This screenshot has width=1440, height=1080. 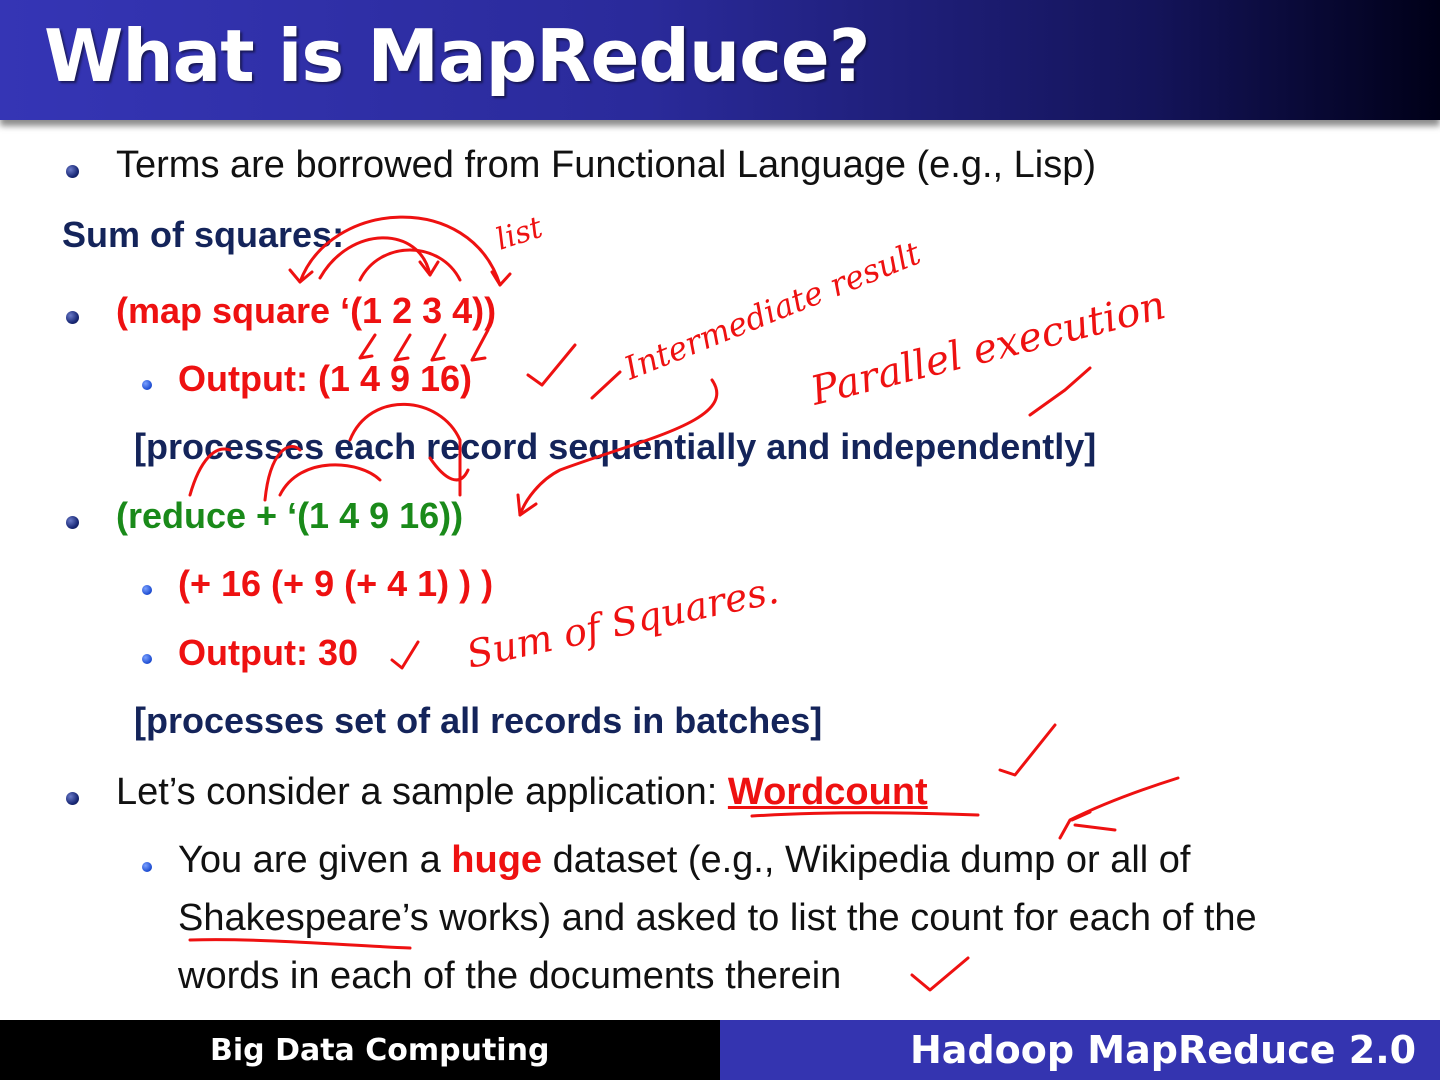 I want to click on footer-topic-name: Hadoop MapReduce 2.0, so click(x=1163, y=1050).